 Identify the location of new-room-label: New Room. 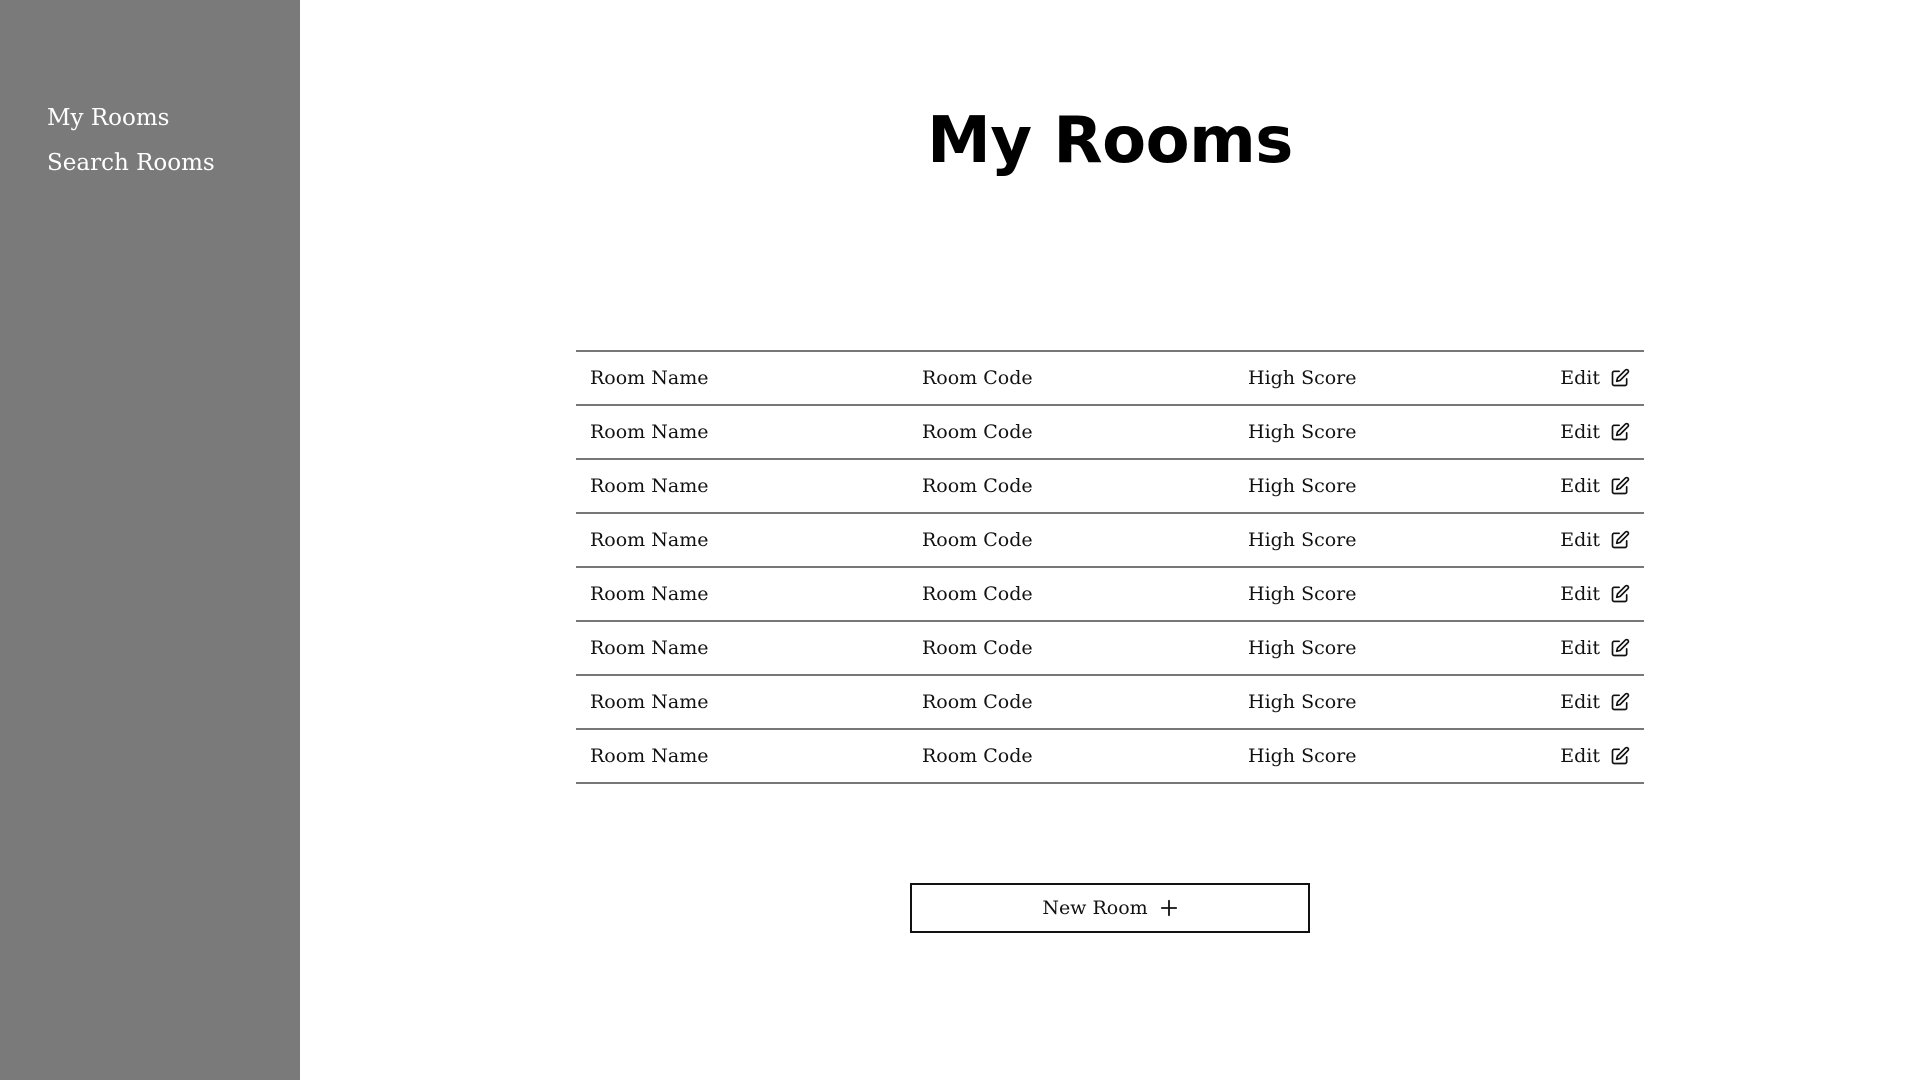
(1095, 908).